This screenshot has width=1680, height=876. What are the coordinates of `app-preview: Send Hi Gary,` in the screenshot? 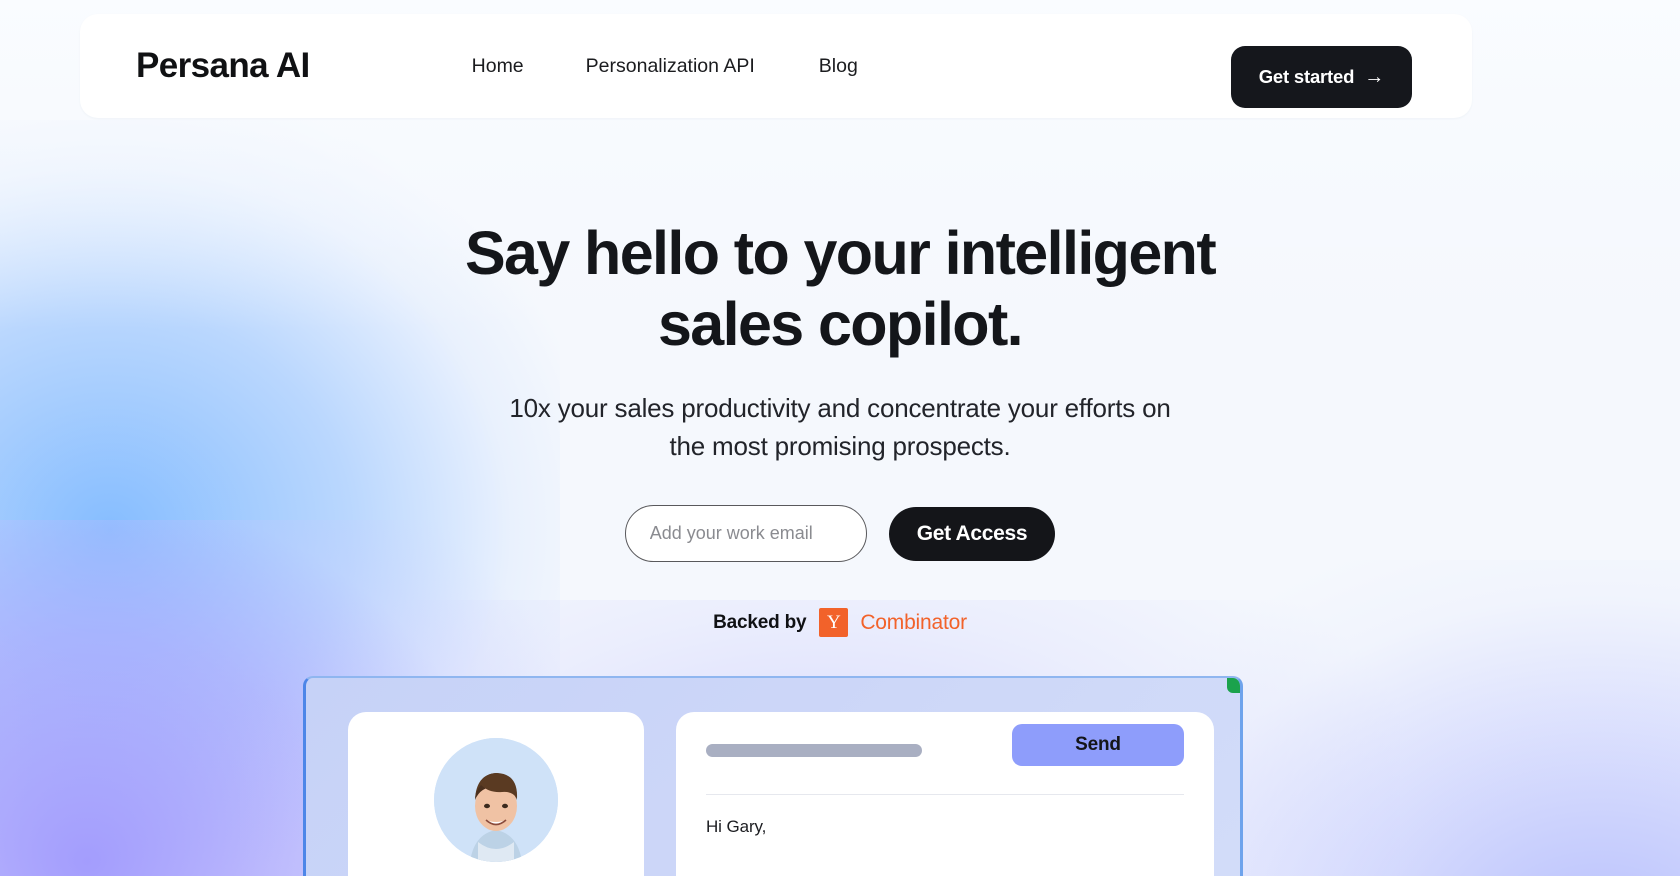 It's located at (773, 776).